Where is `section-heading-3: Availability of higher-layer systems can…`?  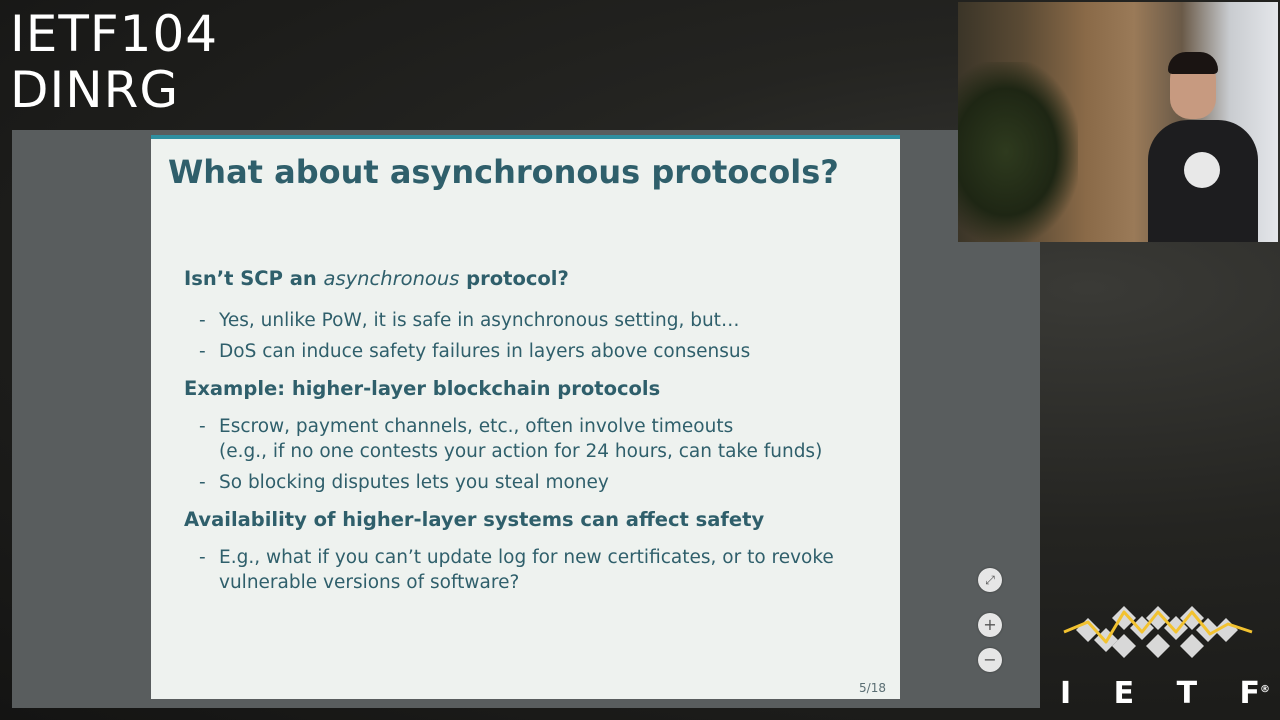
section-heading-3: Availability of higher-layer systems can… is located at coordinates (474, 519).